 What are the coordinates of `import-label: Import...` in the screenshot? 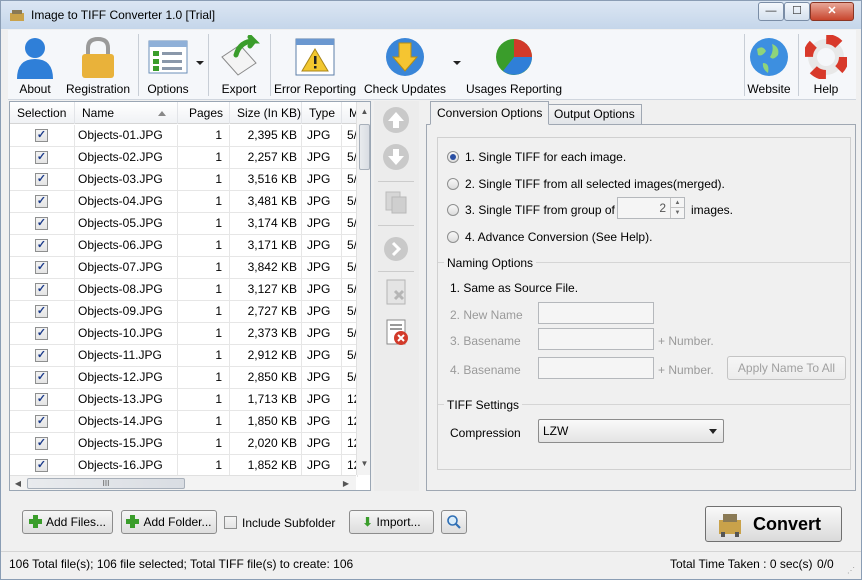 It's located at (398, 522).